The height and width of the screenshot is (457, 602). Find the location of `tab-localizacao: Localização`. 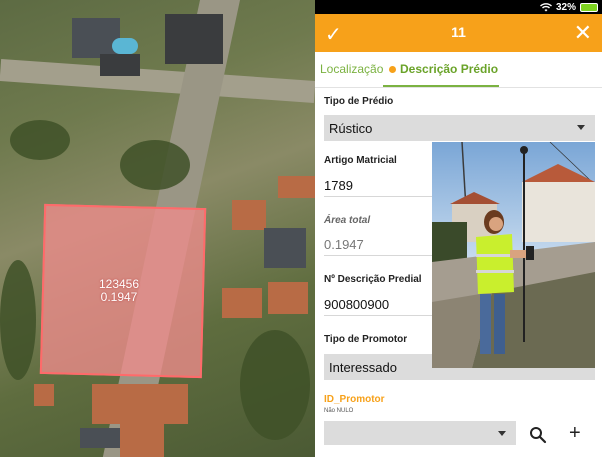

tab-localizacao: Localização is located at coordinates (351, 69).